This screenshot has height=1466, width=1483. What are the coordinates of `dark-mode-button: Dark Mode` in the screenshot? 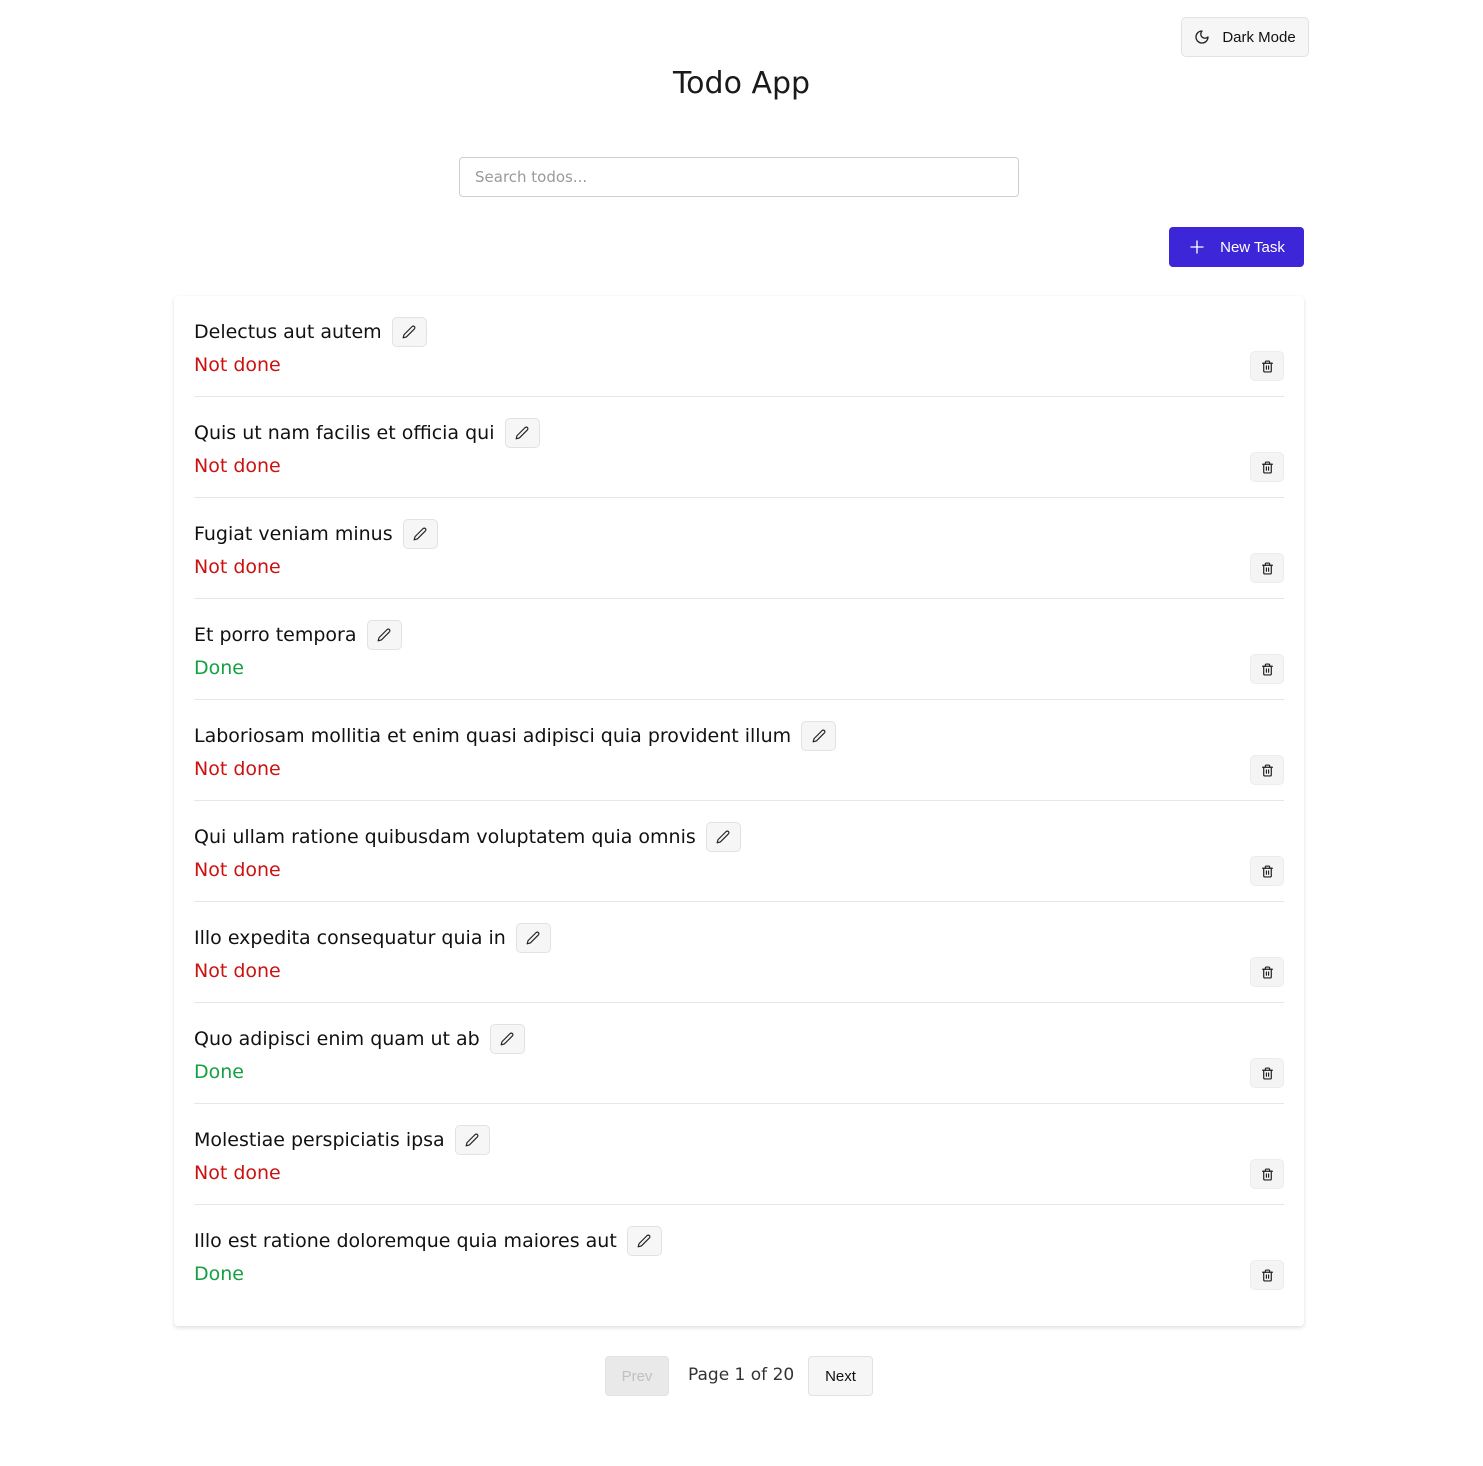 It's located at (1245, 37).